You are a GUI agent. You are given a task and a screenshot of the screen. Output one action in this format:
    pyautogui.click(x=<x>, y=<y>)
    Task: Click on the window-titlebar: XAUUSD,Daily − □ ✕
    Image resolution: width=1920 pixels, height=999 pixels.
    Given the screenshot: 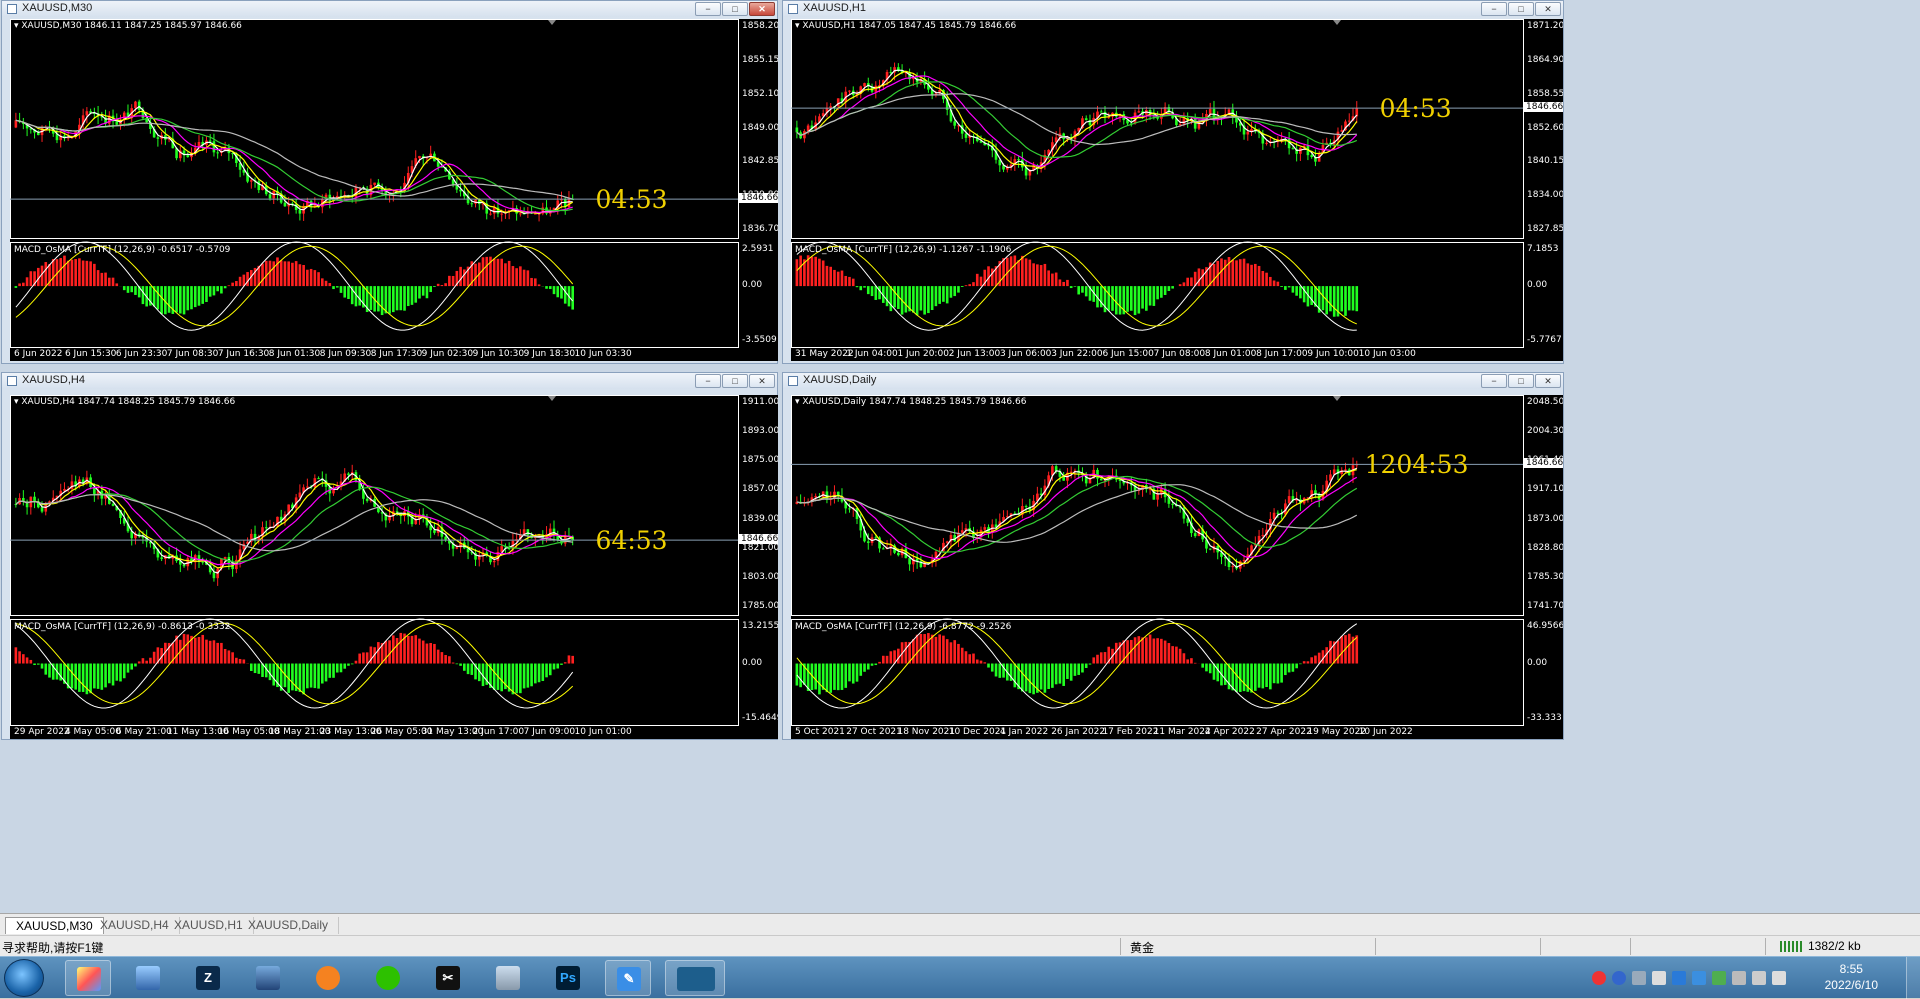 What is the action you would take?
    pyautogui.click(x=1173, y=381)
    